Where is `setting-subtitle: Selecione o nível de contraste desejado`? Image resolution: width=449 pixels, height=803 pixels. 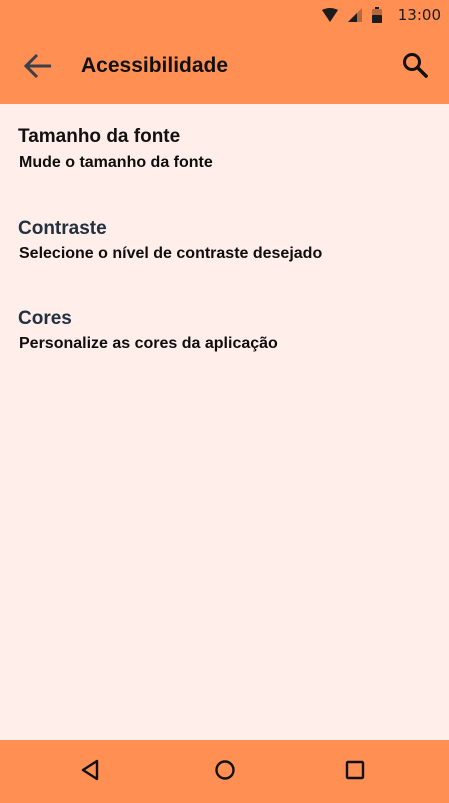
setting-subtitle: Selecione o nível de contraste desejado is located at coordinates (171, 253).